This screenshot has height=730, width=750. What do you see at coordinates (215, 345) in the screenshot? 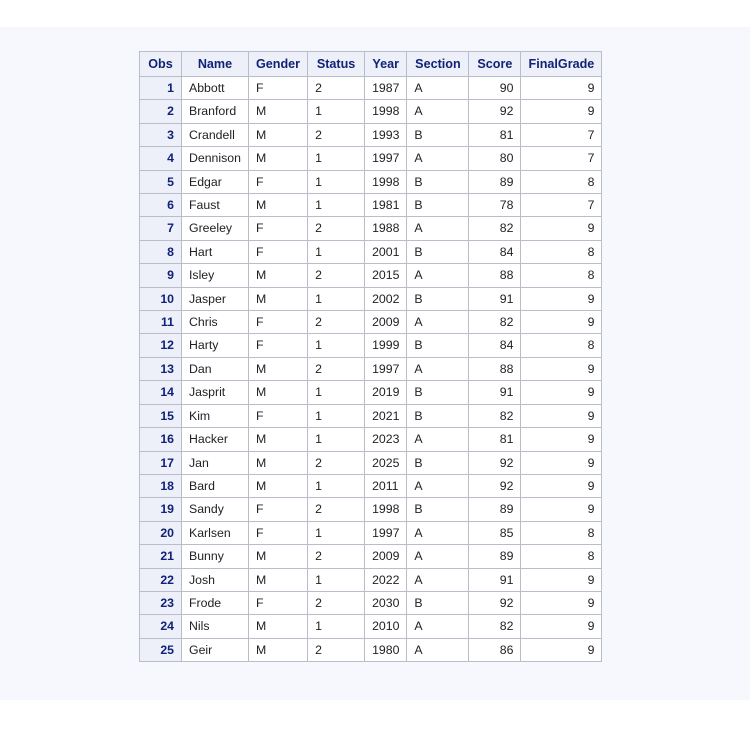
I see `cell-name: Harty` at bounding box center [215, 345].